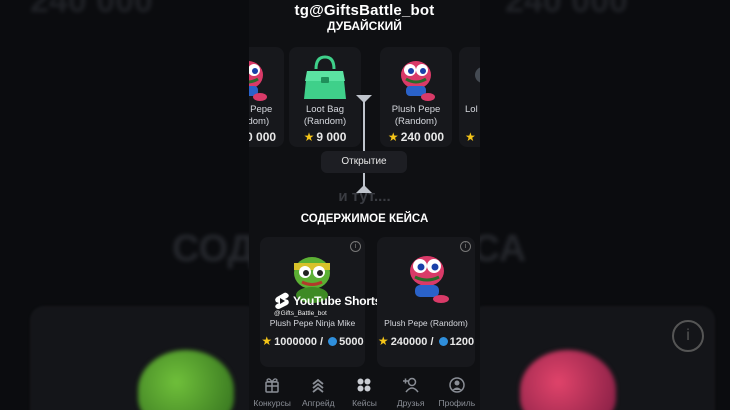  Describe the element at coordinates (688, 336) in the screenshot. I see `ghost-info-icon: i` at that location.